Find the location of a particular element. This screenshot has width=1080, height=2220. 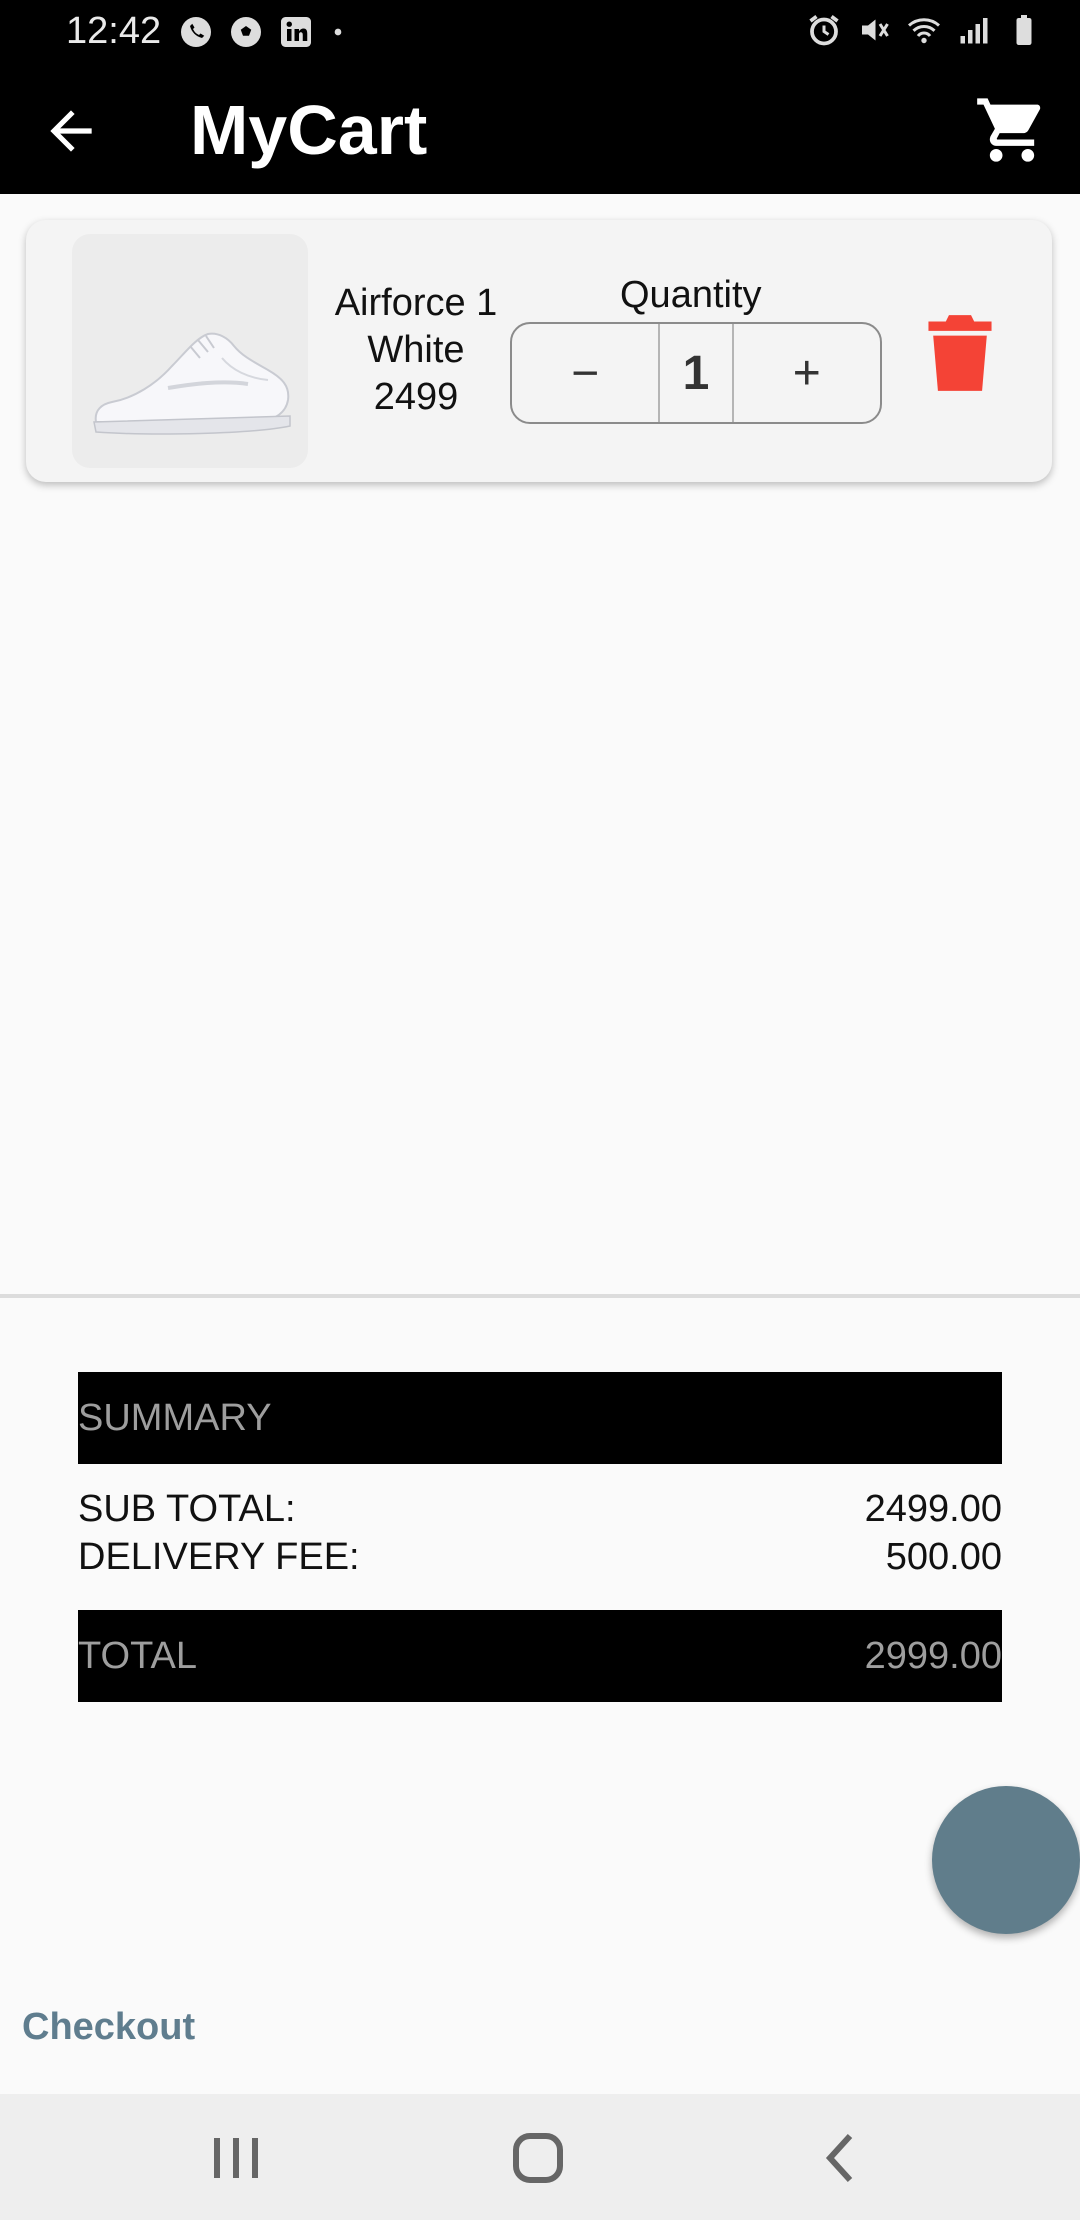

status-system-icons is located at coordinates (924, 30).